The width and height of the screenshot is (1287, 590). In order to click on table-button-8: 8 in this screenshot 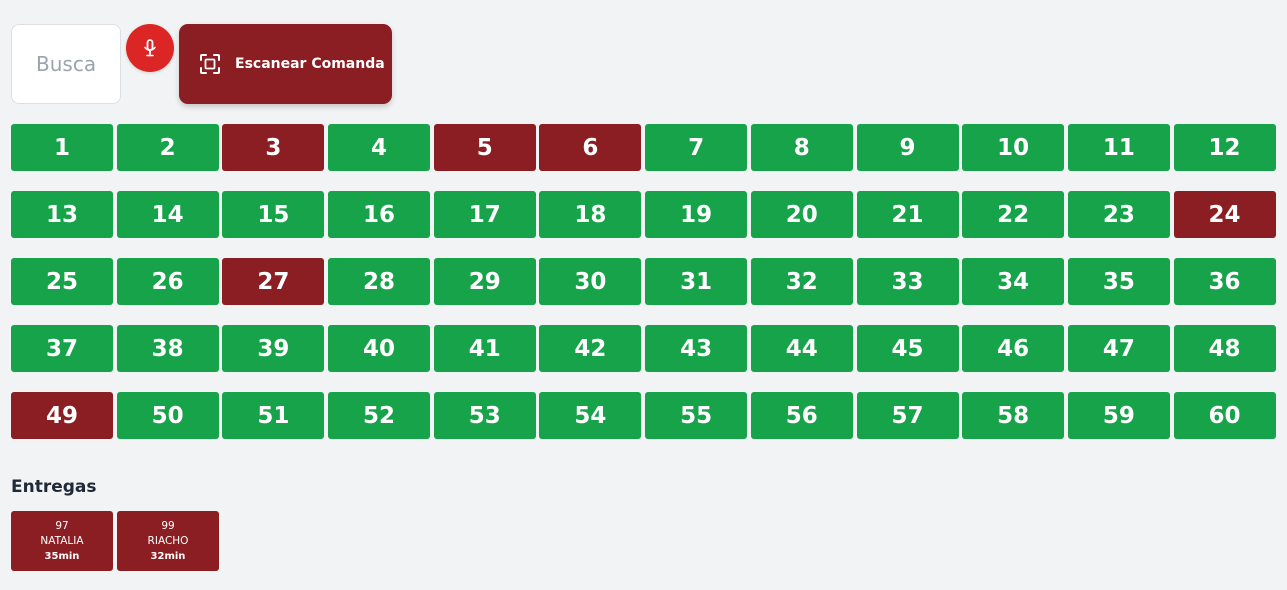, I will do `click(801, 147)`.